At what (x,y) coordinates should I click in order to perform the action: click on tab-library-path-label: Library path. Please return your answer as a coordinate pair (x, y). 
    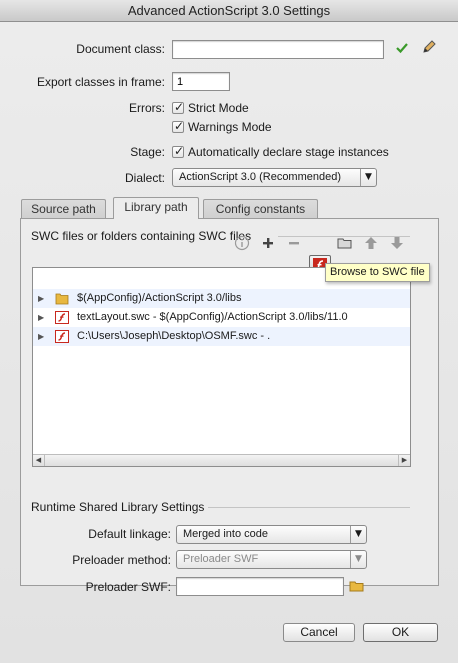
    Looking at the image, I should click on (156, 207).